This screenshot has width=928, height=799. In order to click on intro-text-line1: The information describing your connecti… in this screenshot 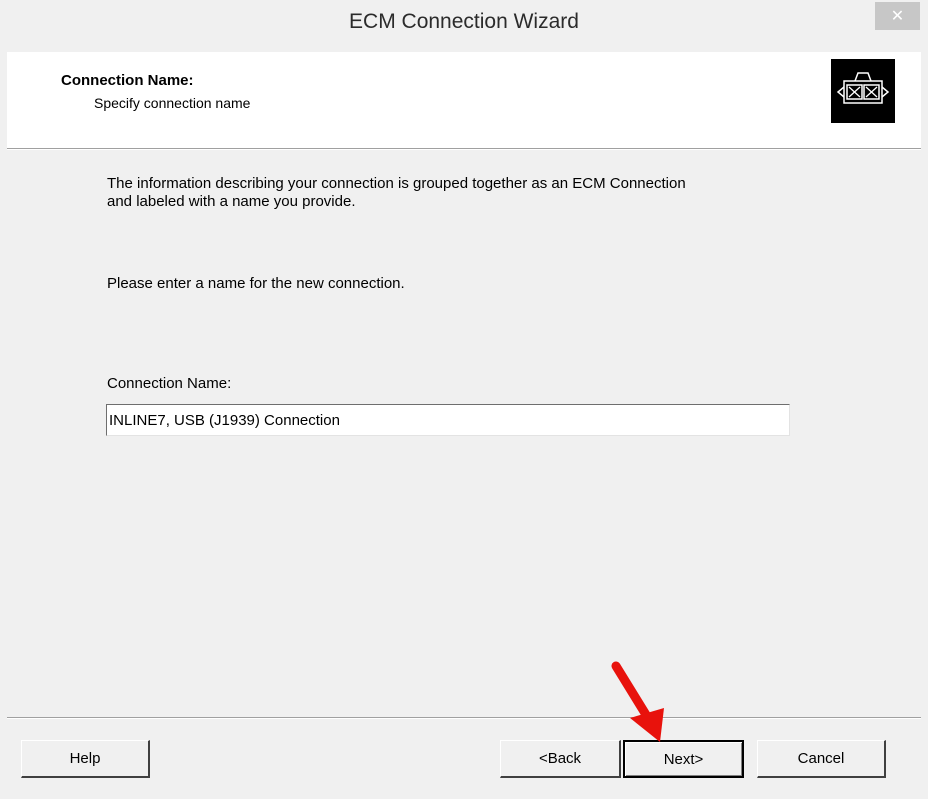, I will do `click(396, 183)`.